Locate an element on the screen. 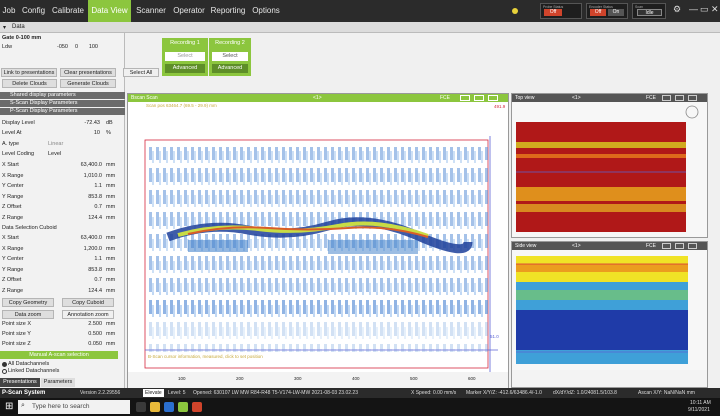 The height and width of the screenshot is (416, 720). top-view-layout-icon is located at coordinates (666, 98).